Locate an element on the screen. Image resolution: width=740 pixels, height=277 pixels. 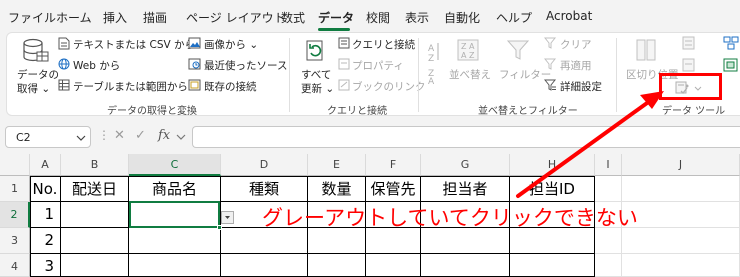
tab-insert: 挿入 is located at coordinates (115, 17).